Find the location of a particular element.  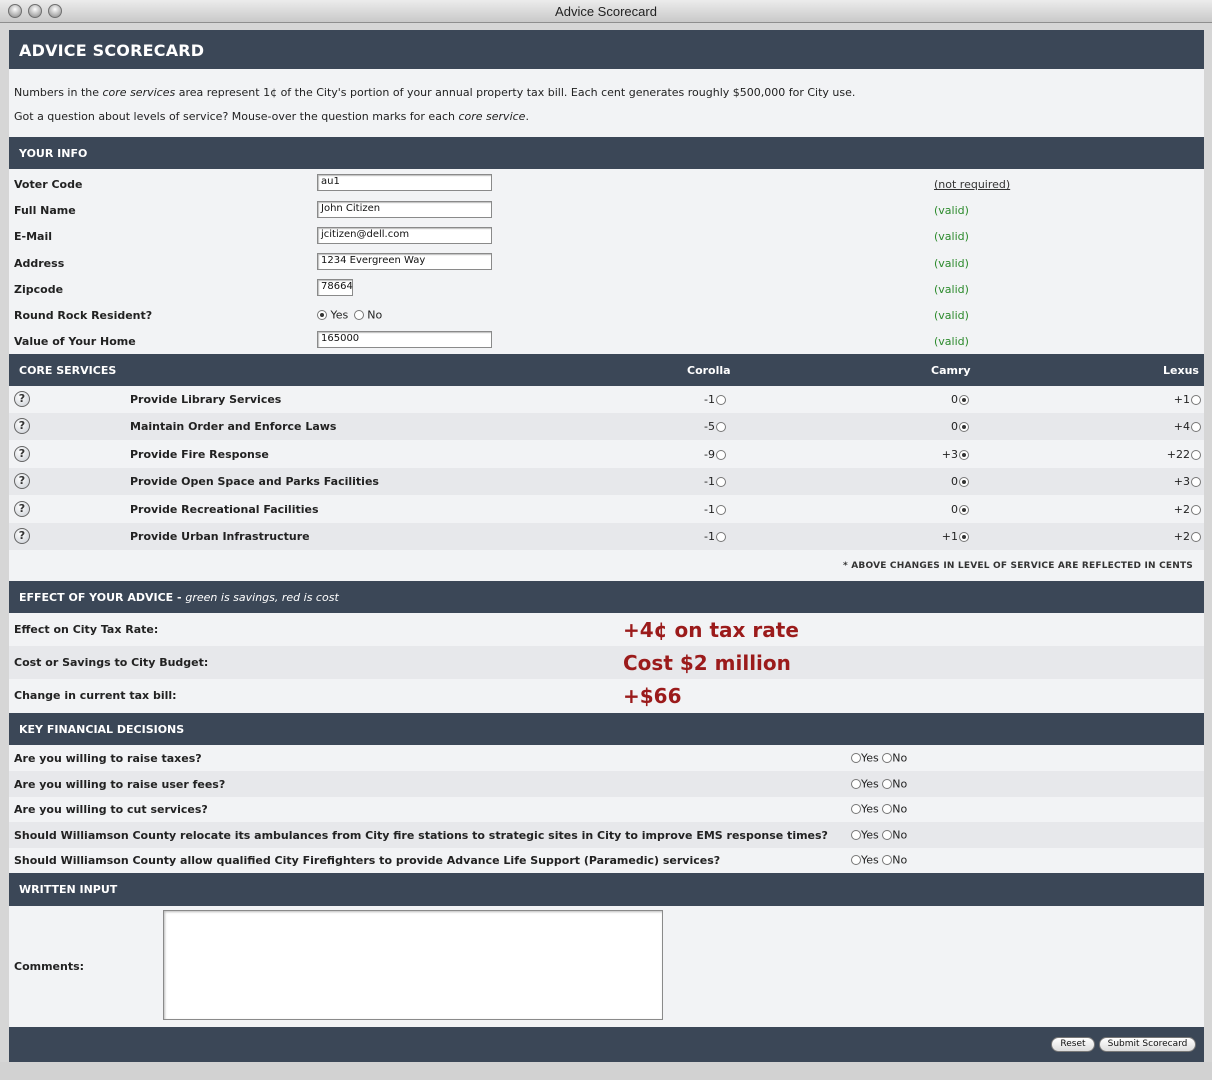

window-bottom-edge is located at coordinates (606, 1071).